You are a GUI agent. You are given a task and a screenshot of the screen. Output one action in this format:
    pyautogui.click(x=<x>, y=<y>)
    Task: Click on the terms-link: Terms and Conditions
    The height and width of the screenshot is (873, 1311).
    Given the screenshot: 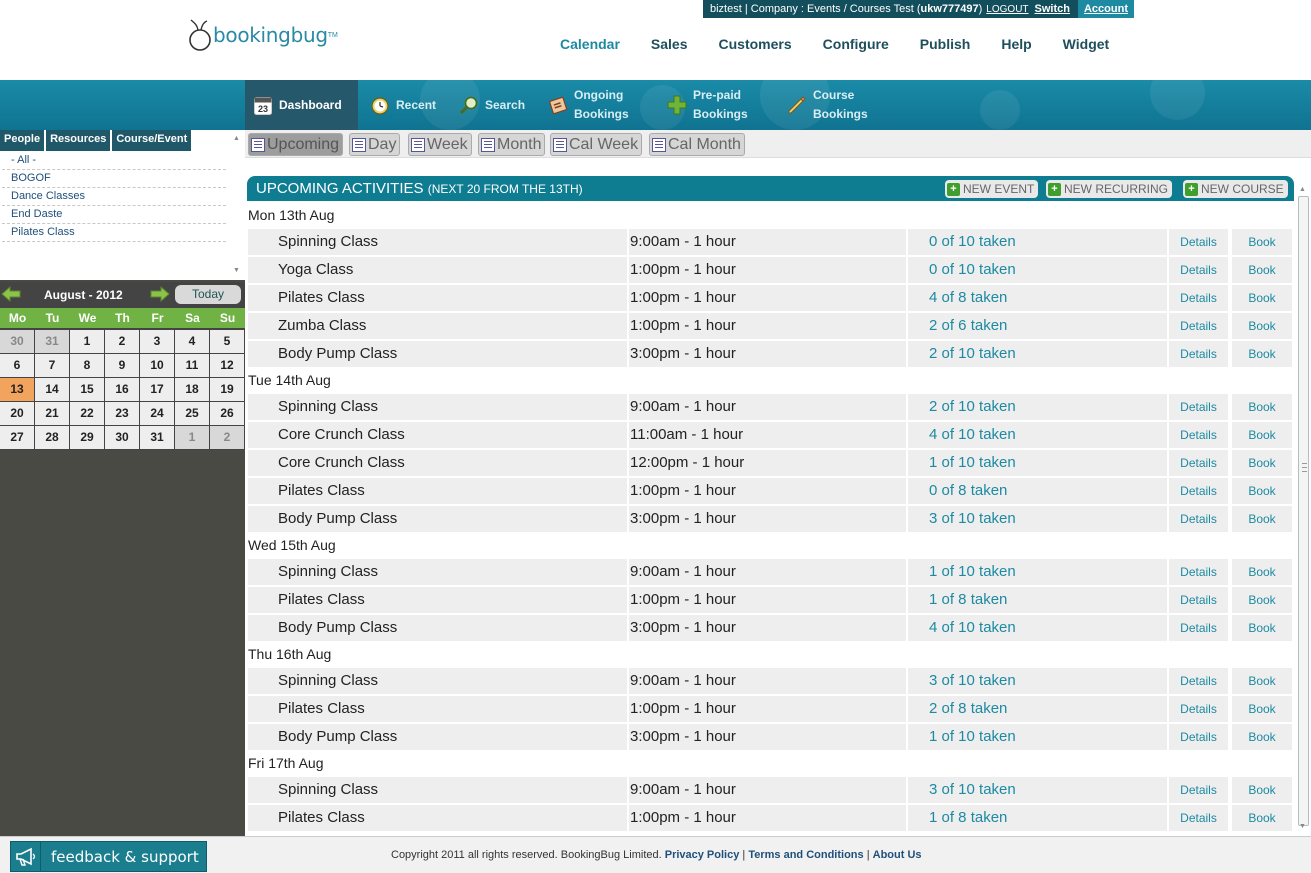 What is the action you would take?
    pyautogui.click(x=805, y=855)
    